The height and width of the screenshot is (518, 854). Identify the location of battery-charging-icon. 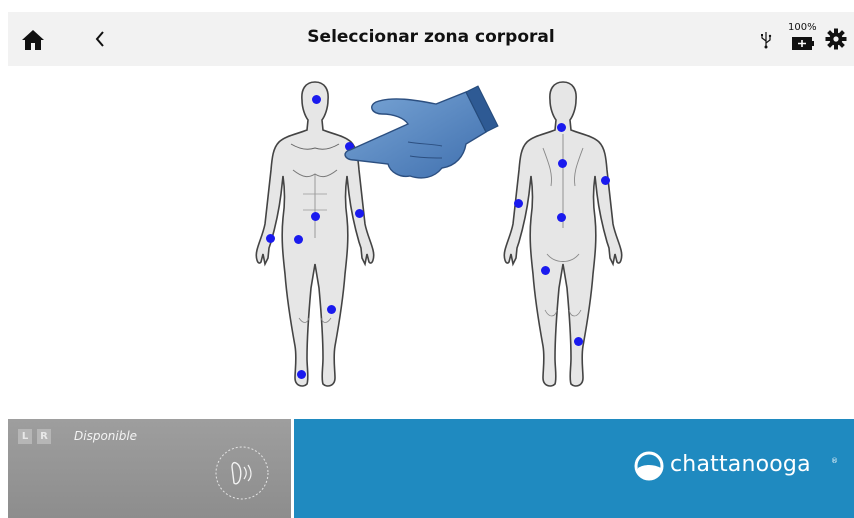
(803, 43).